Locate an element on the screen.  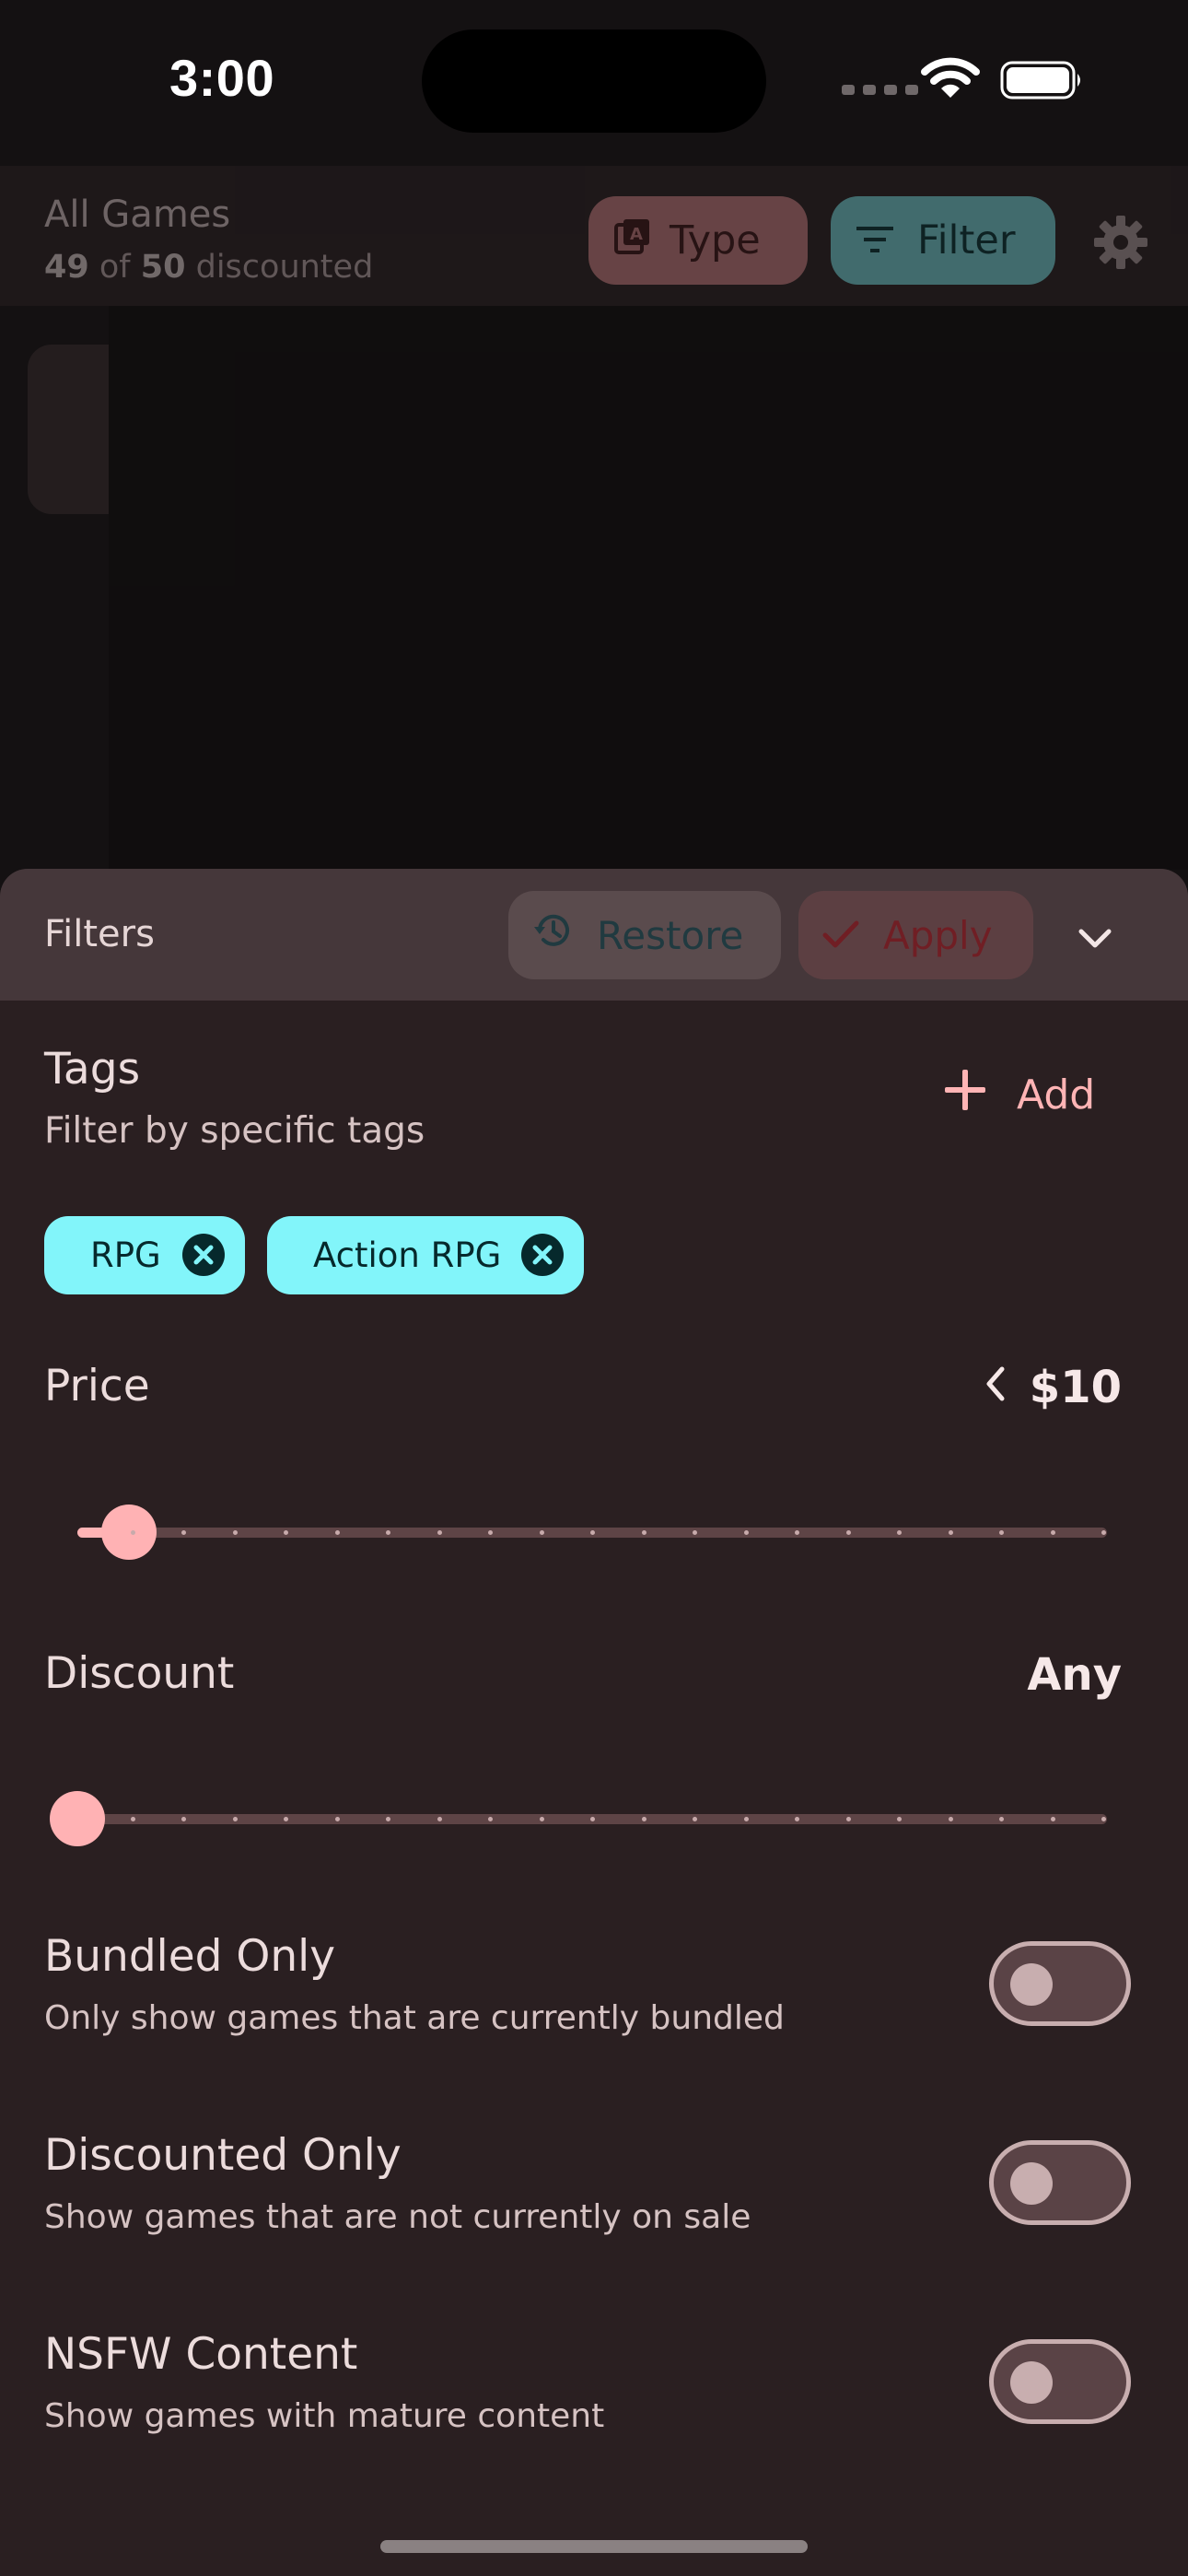
plus-icon is located at coordinates (965, 1095).